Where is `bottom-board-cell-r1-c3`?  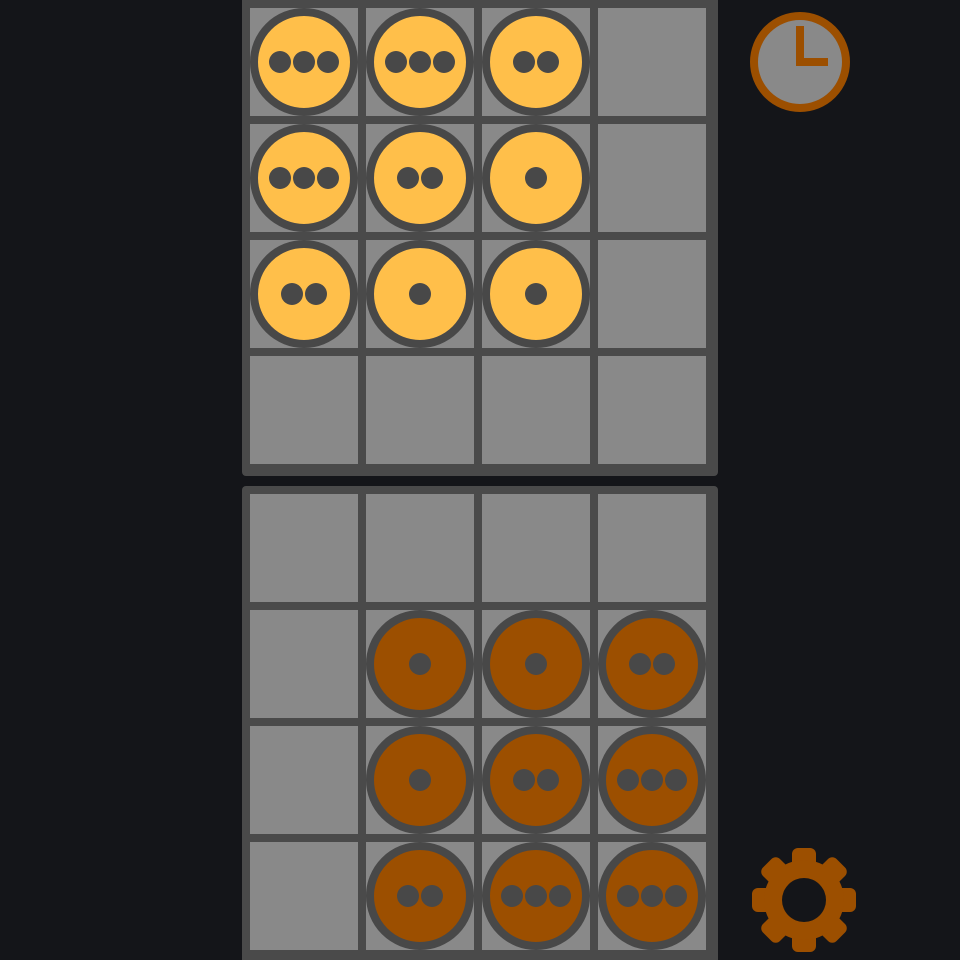
bottom-board-cell-r1-c3 is located at coordinates (536, 548).